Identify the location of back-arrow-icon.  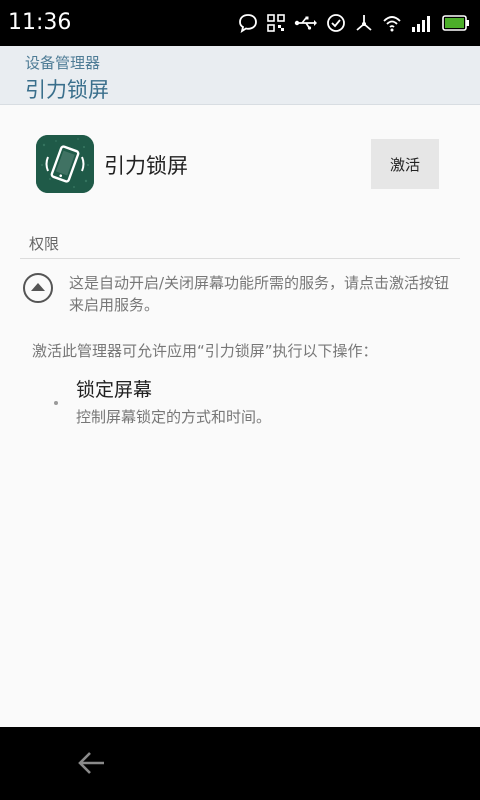
(91, 763).